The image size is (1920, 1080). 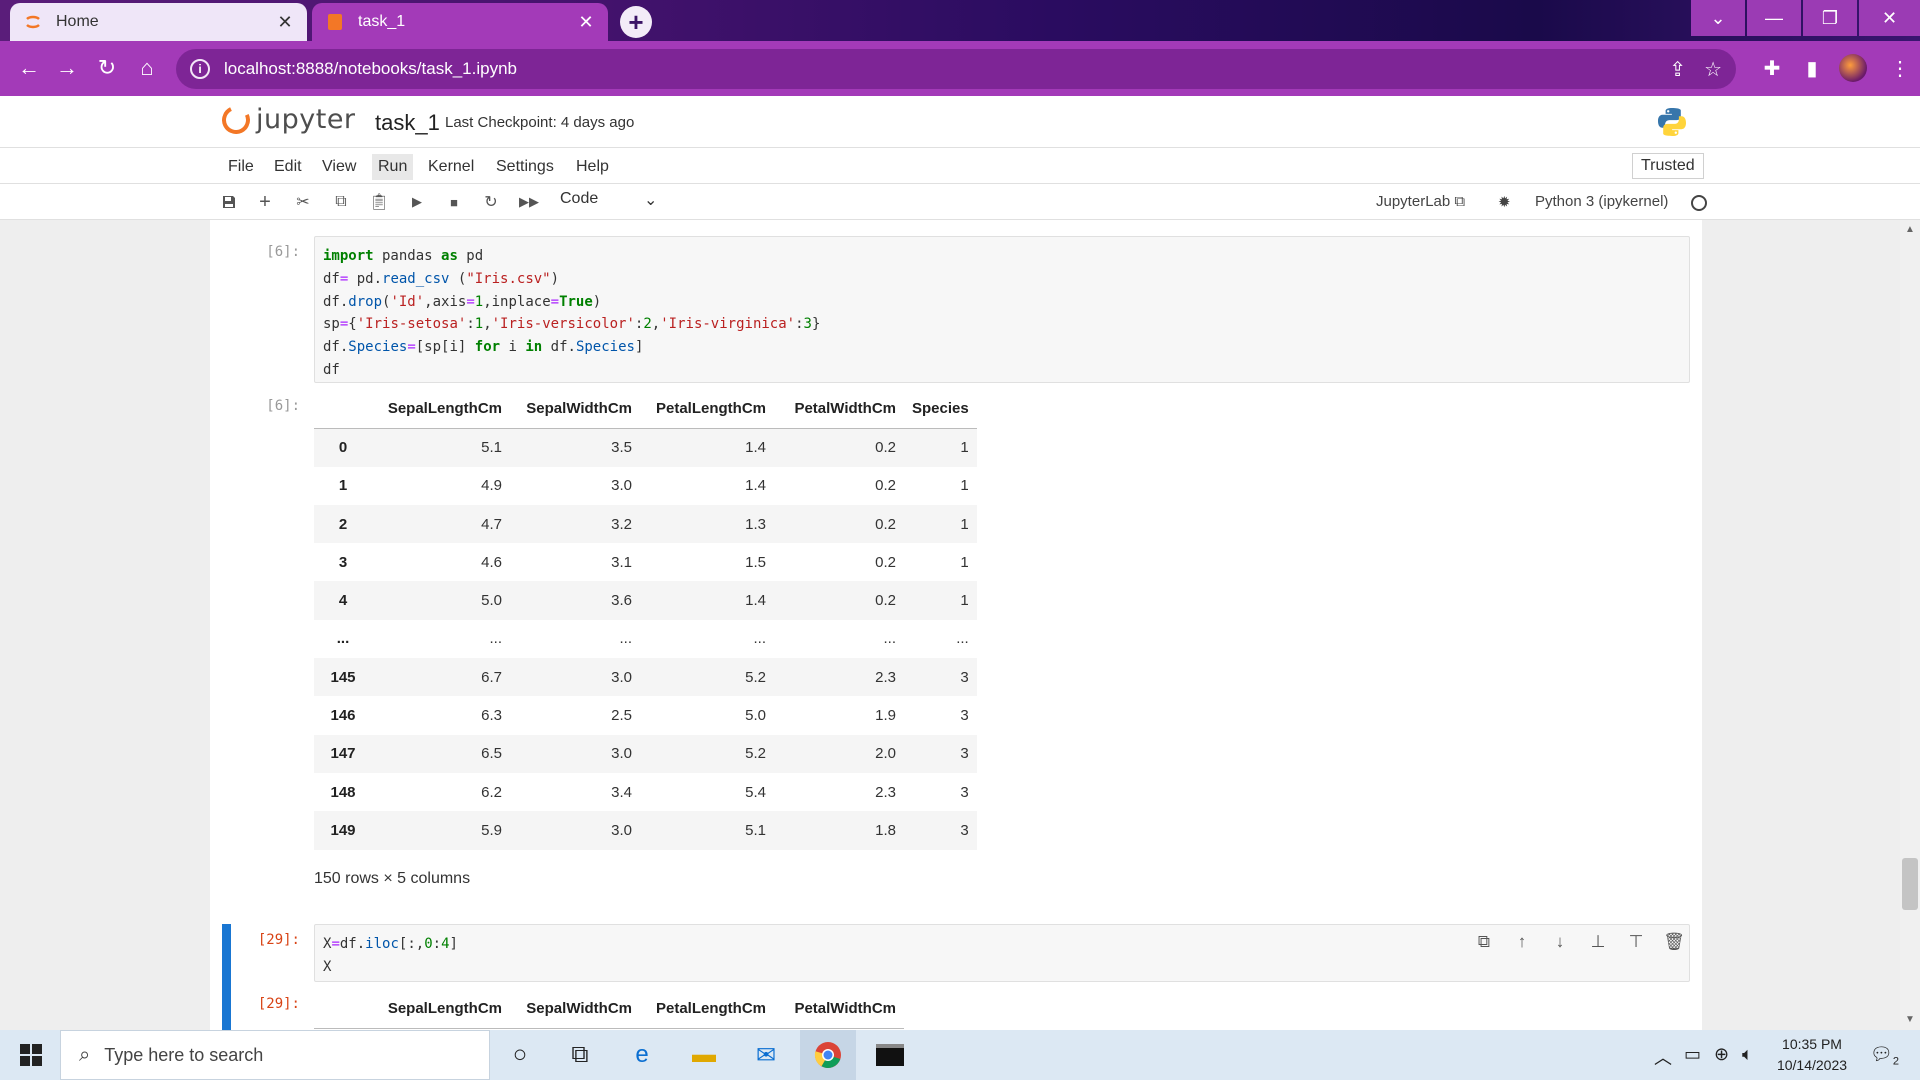 I want to click on table-cell: 3.6, so click(x=621, y=601).